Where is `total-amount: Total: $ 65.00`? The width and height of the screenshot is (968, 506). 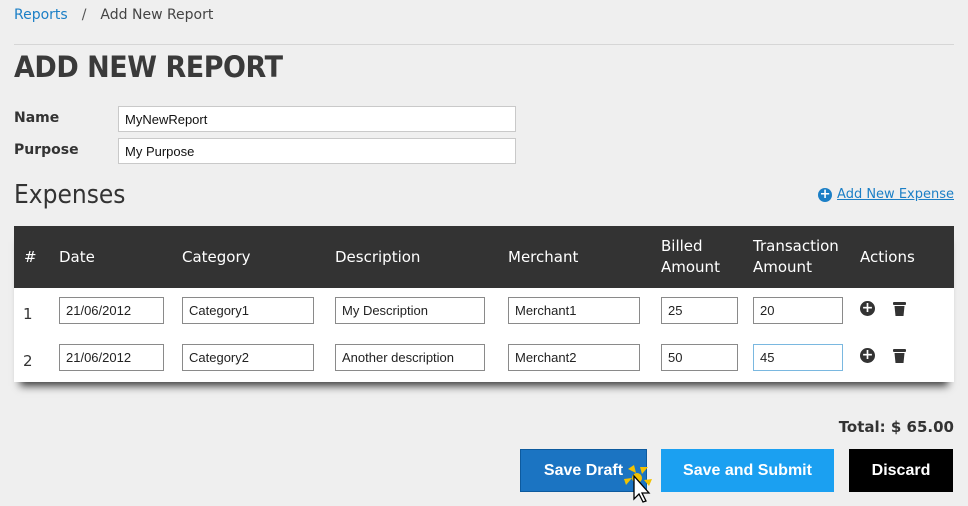
total-amount: Total: $ 65.00 is located at coordinates (896, 427).